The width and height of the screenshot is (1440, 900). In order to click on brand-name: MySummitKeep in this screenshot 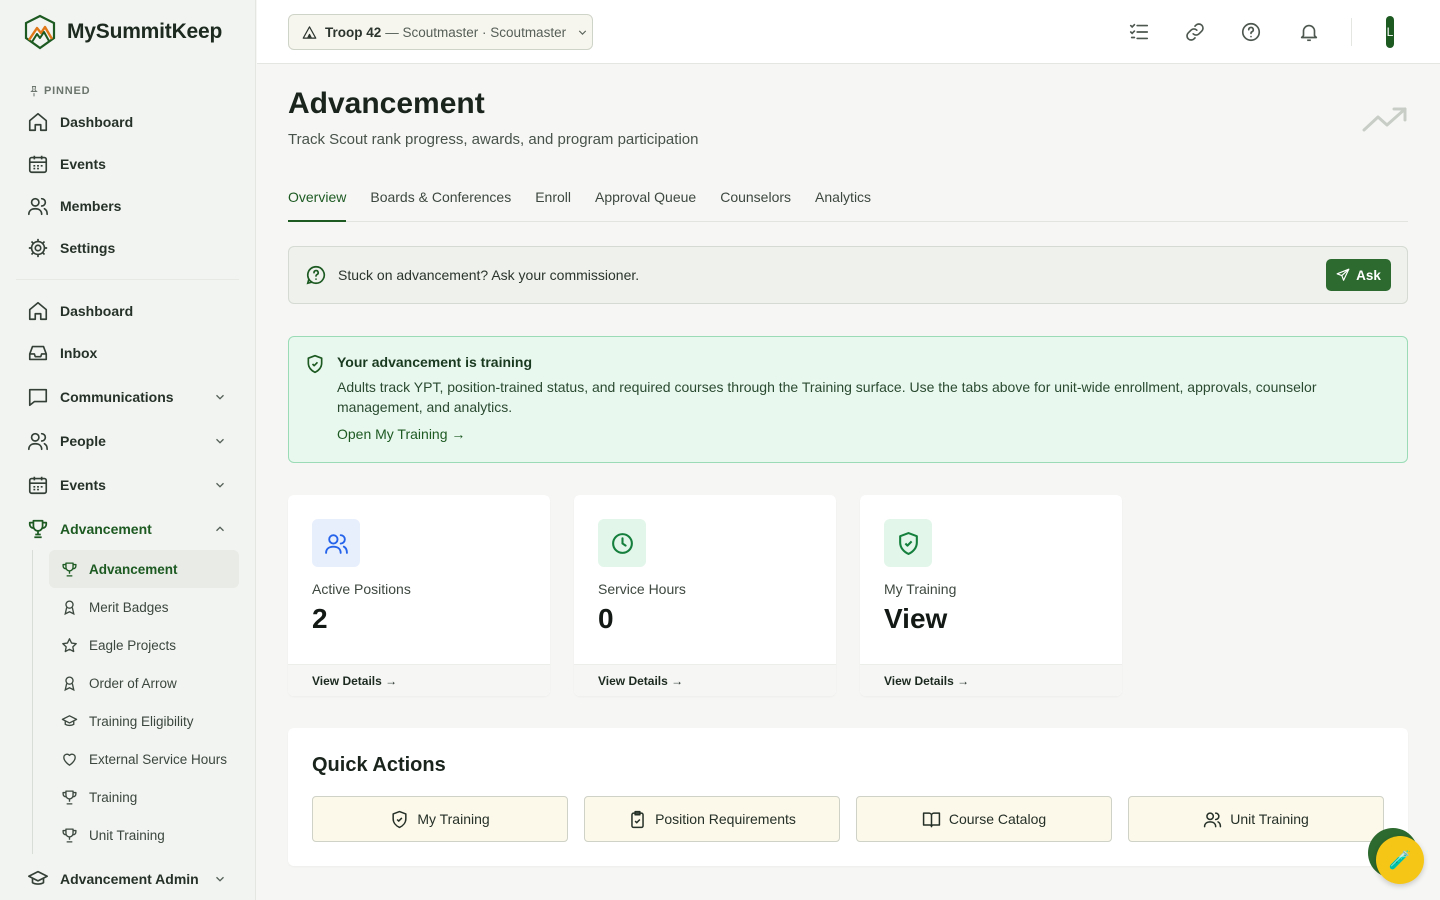, I will do `click(145, 31)`.